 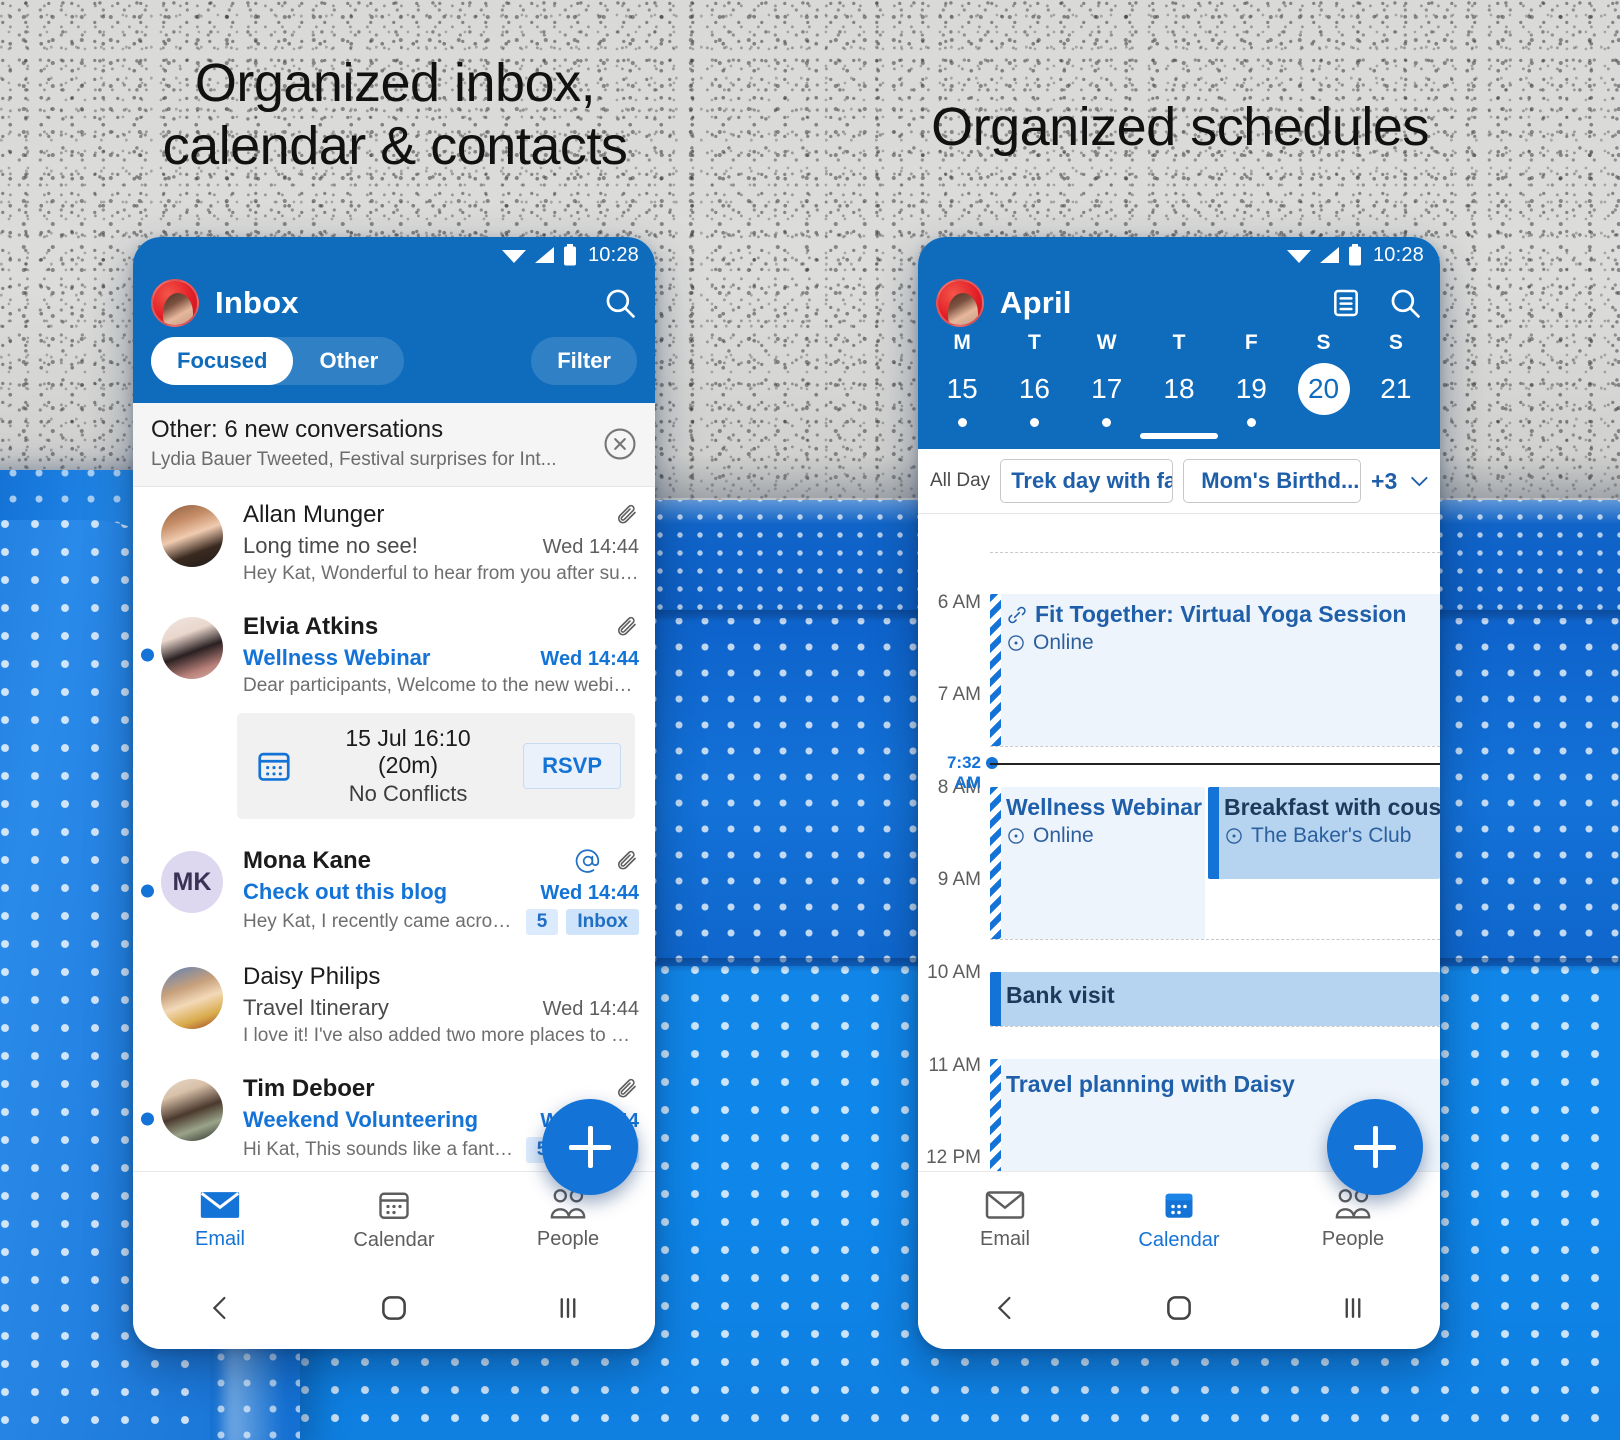 I want to click on nav-label: Calendar, so click(x=1179, y=1240).